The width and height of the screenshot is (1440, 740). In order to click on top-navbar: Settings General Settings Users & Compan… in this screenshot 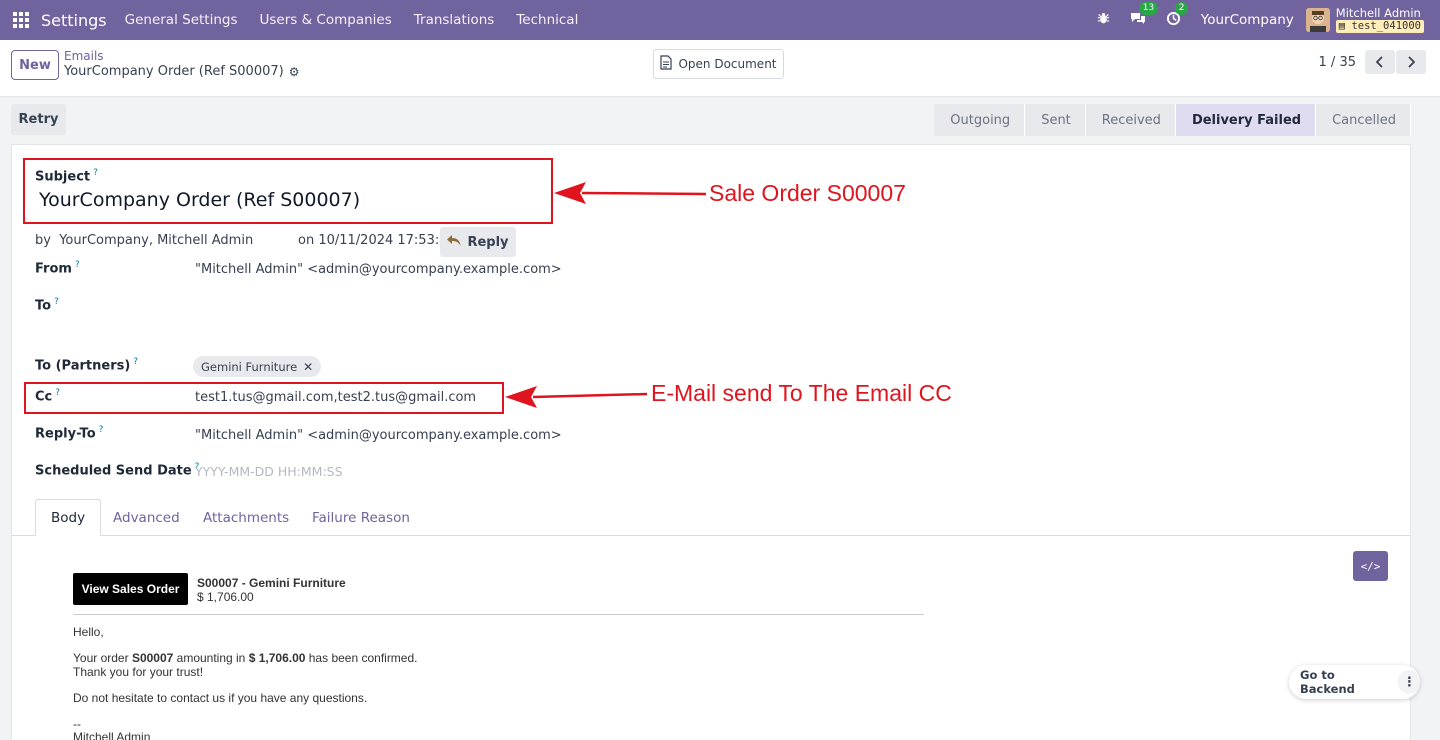, I will do `click(720, 20)`.